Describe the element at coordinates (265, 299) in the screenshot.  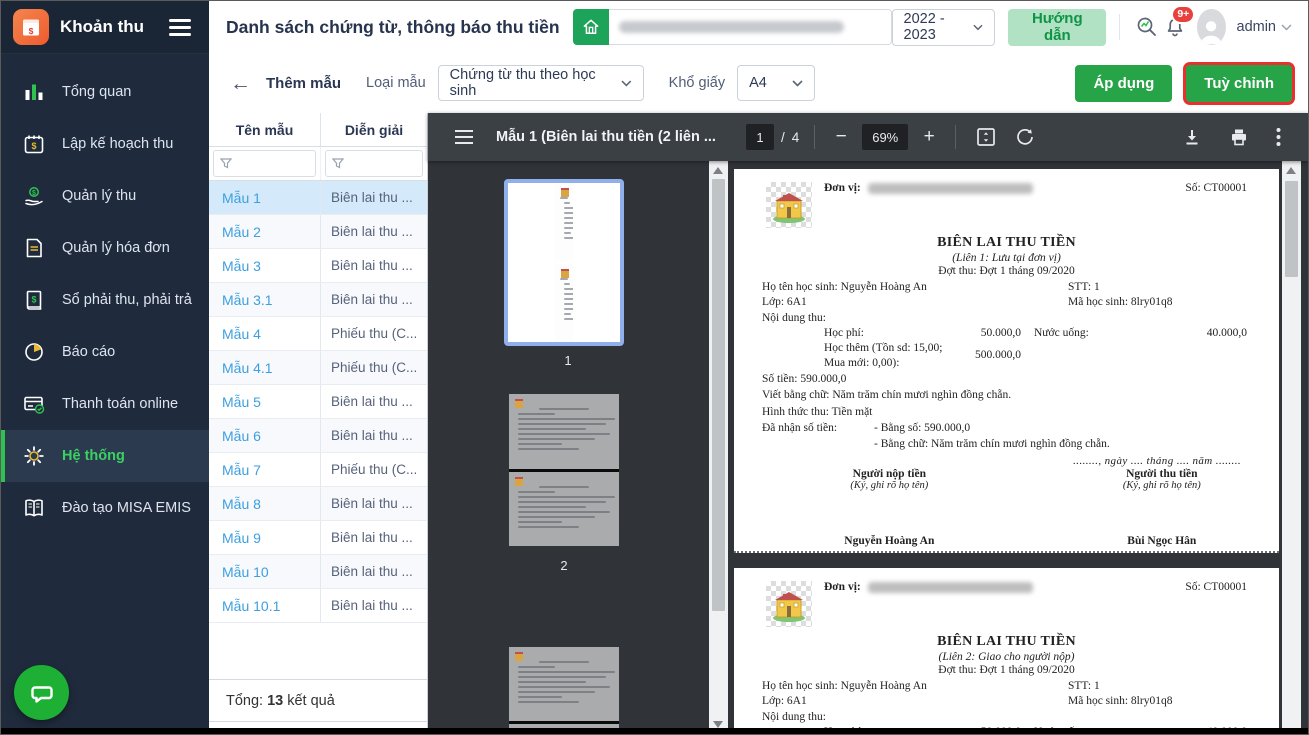
I see `template-name-link: Mẫu 3.1` at that location.